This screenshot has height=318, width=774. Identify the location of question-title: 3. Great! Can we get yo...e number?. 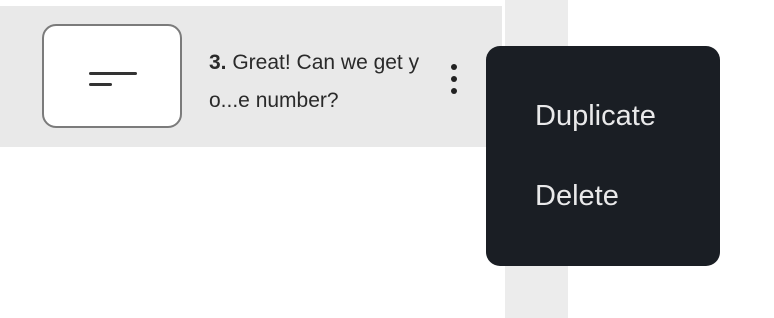
(321, 82).